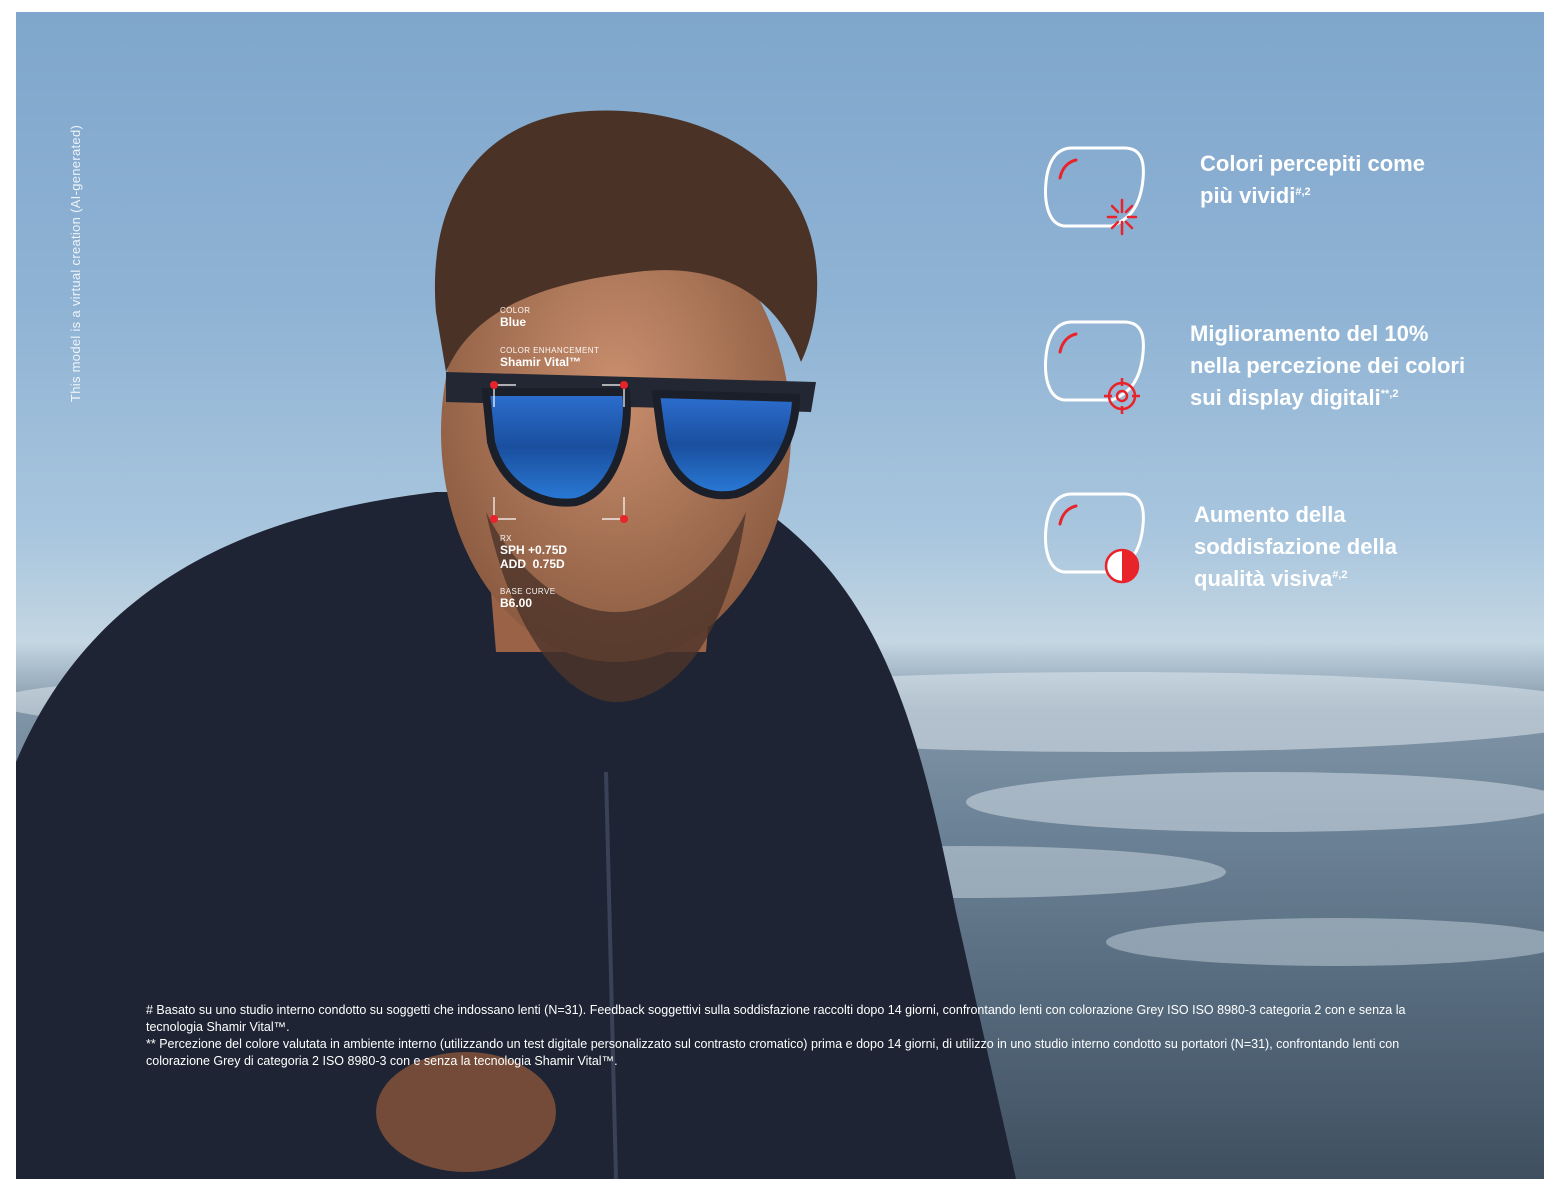 This screenshot has height=1179, width=1544. I want to click on spec-enhancement-value: Shamir Vital™, so click(541, 362).